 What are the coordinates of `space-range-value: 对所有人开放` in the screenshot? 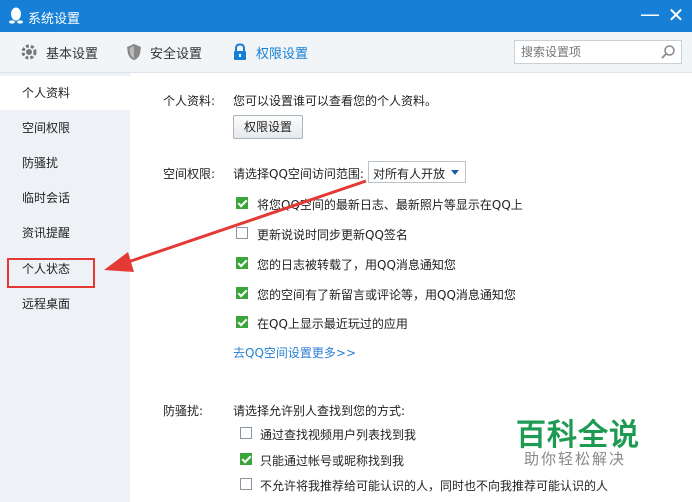 It's located at (409, 174).